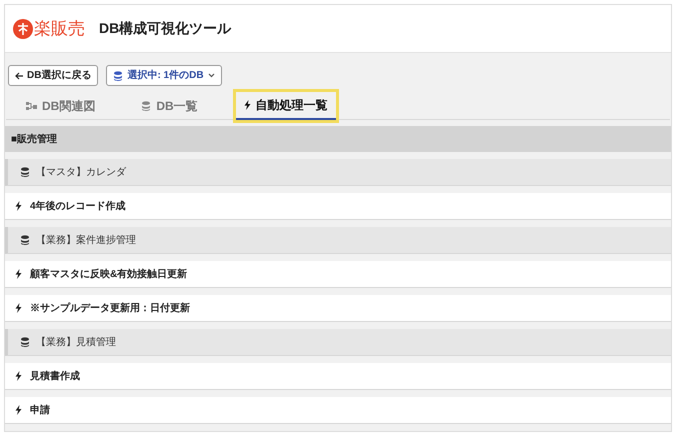 The height and width of the screenshot is (435, 676). I want to click on graph-icon, so click(31, 106).